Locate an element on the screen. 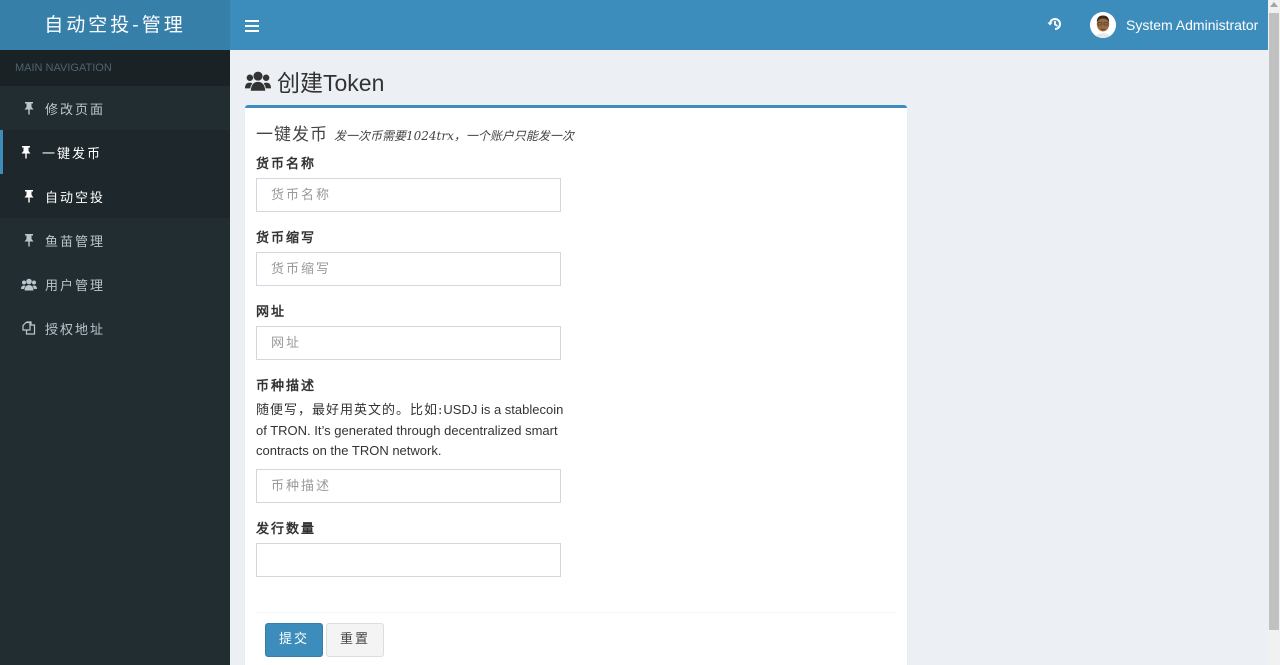  sidebar-item-issue-token: 一键发币 is located at coordinates (115, 152).